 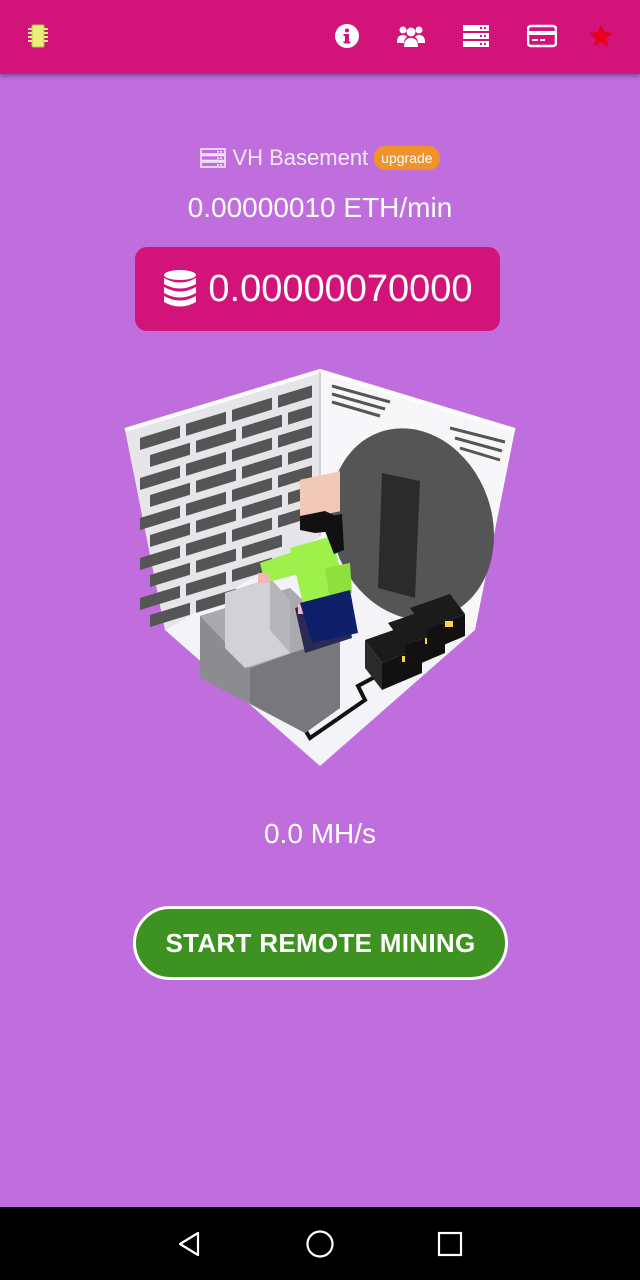 I want to click on balance-display: 0.00000070000, so click(x=317, y=289).